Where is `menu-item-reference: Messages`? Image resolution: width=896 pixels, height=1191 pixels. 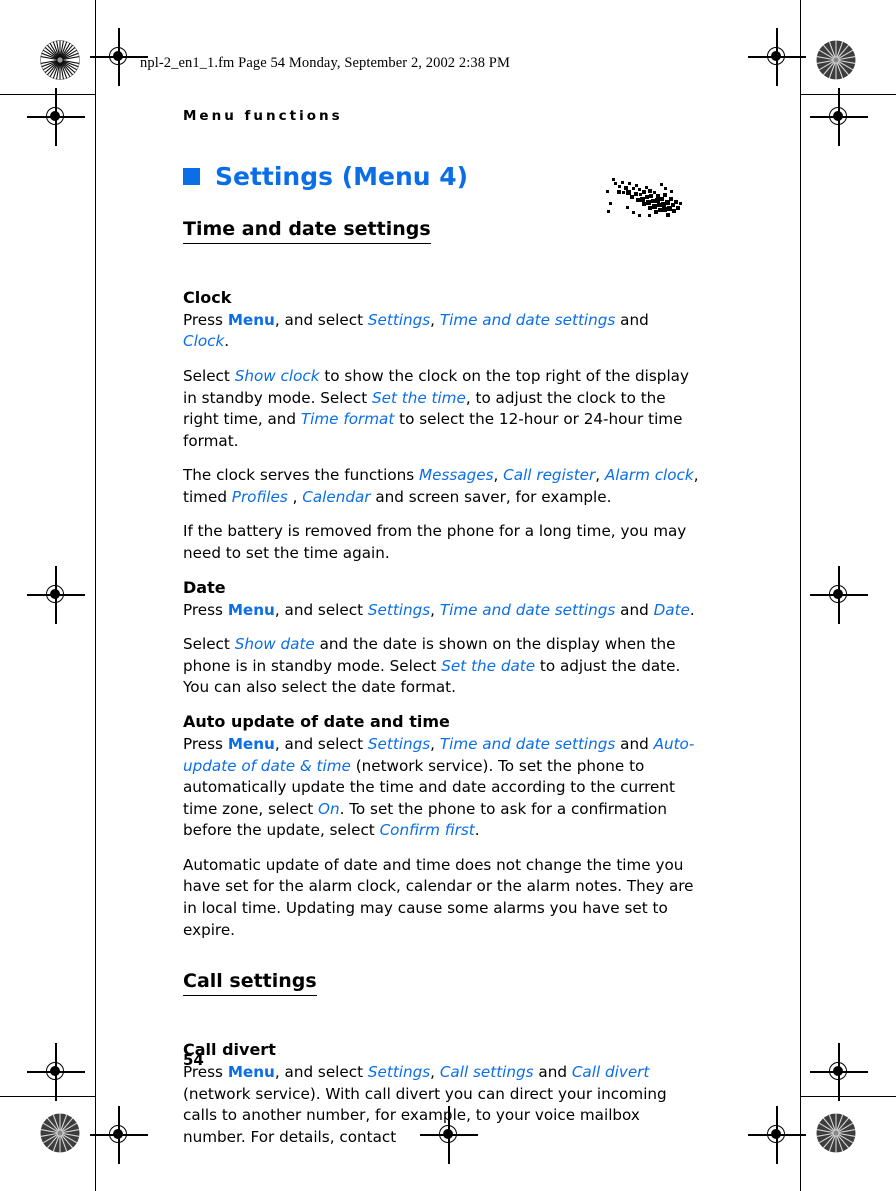
menu-item-reference: Messages is located at coordinates (456, 475).